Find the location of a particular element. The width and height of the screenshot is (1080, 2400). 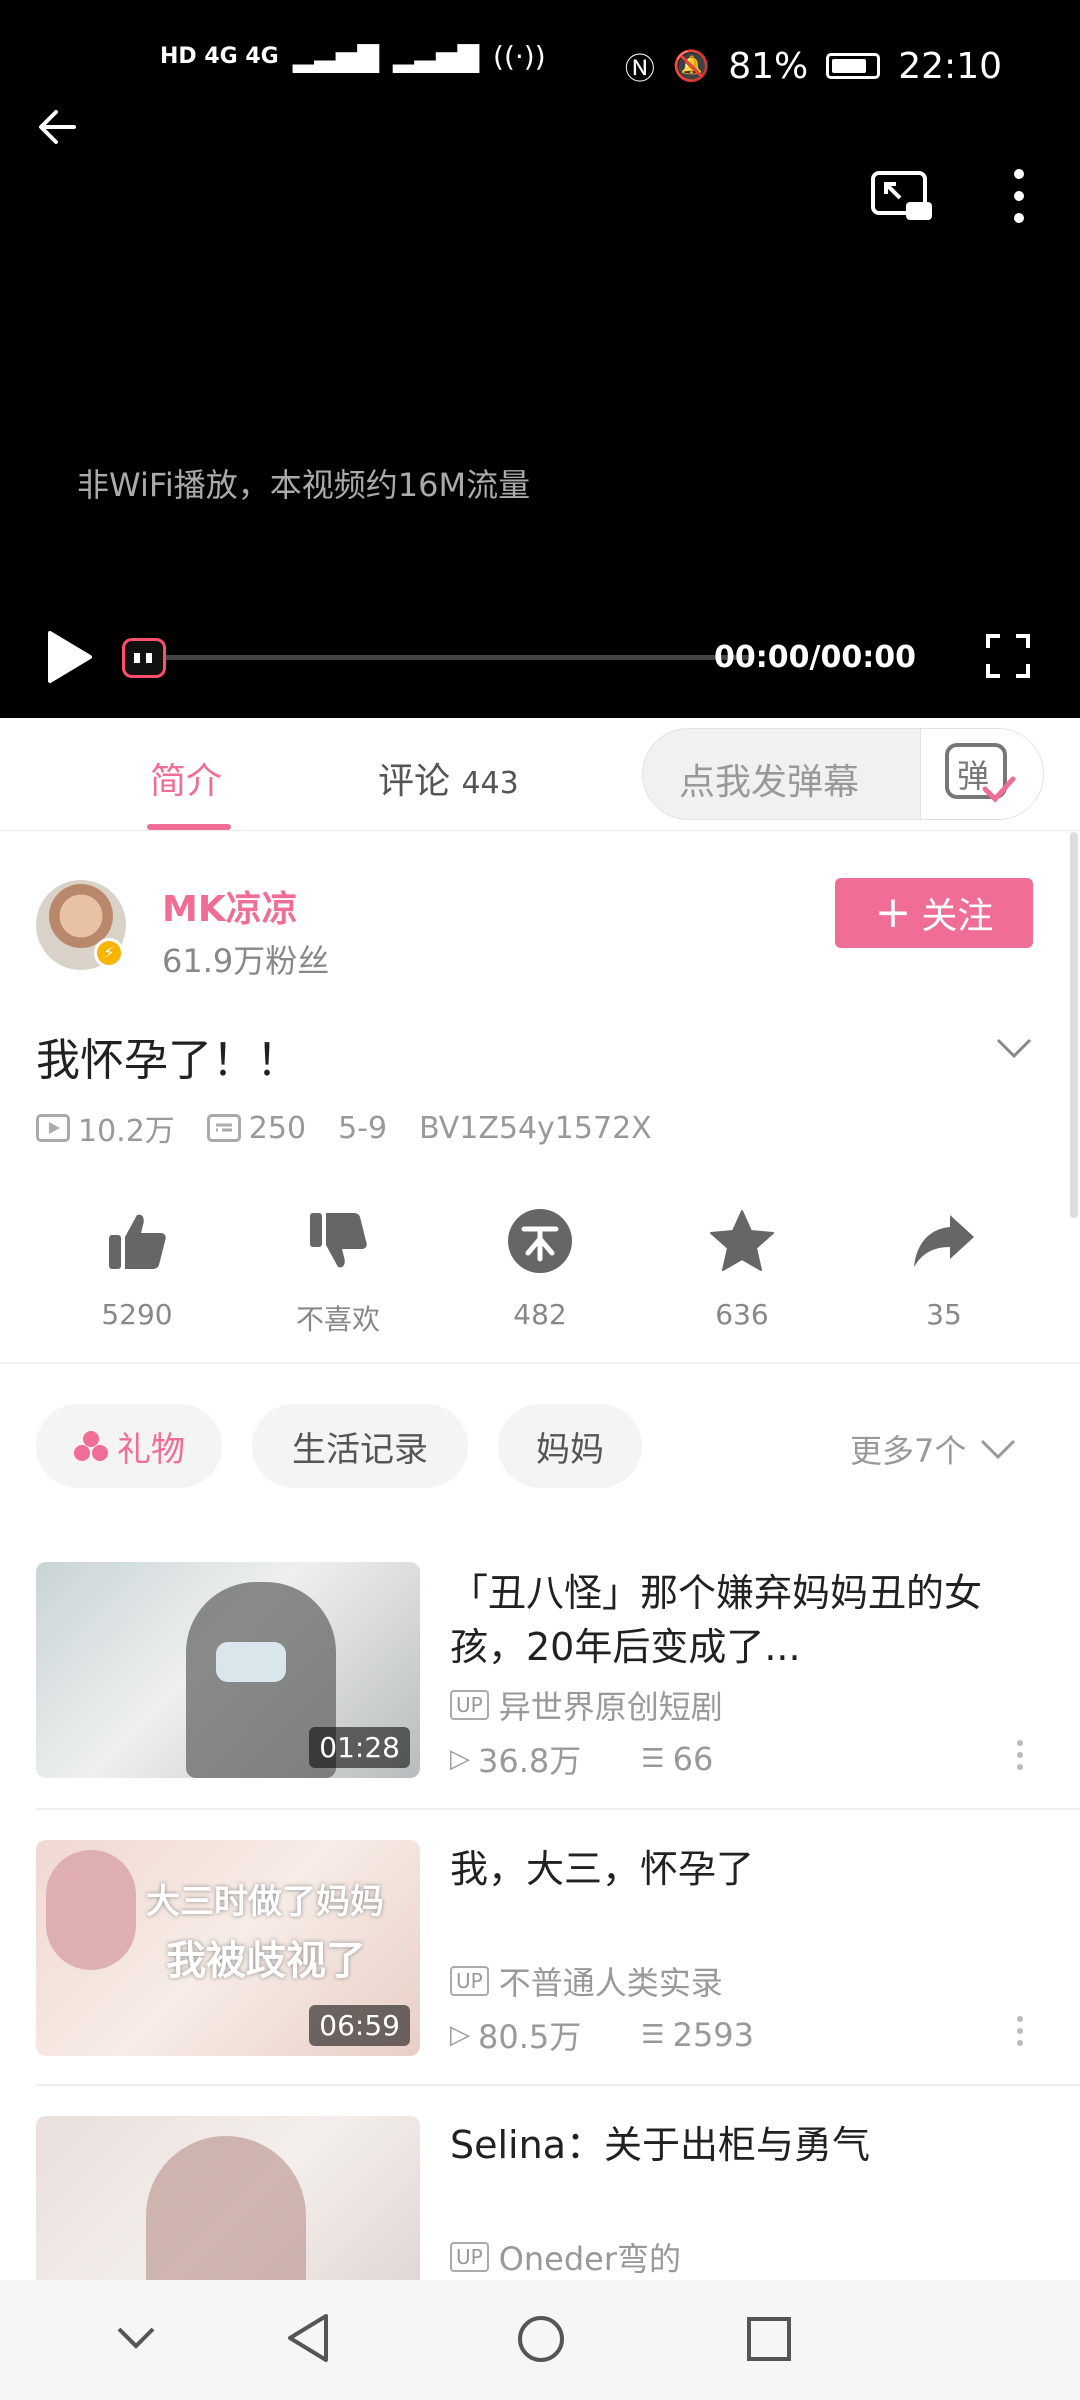

progress-bar is located at coordinates (450, 657).